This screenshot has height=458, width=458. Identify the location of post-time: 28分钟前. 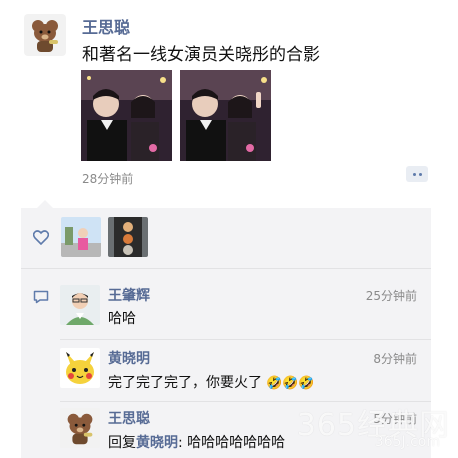
(108, 179).